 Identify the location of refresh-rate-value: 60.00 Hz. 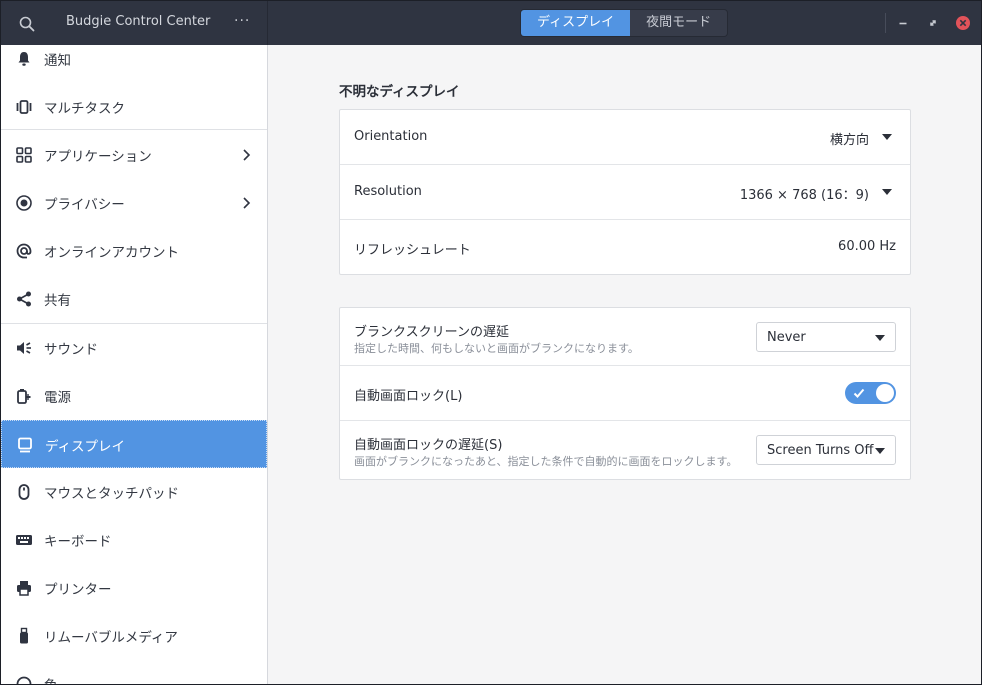
(867, 246).